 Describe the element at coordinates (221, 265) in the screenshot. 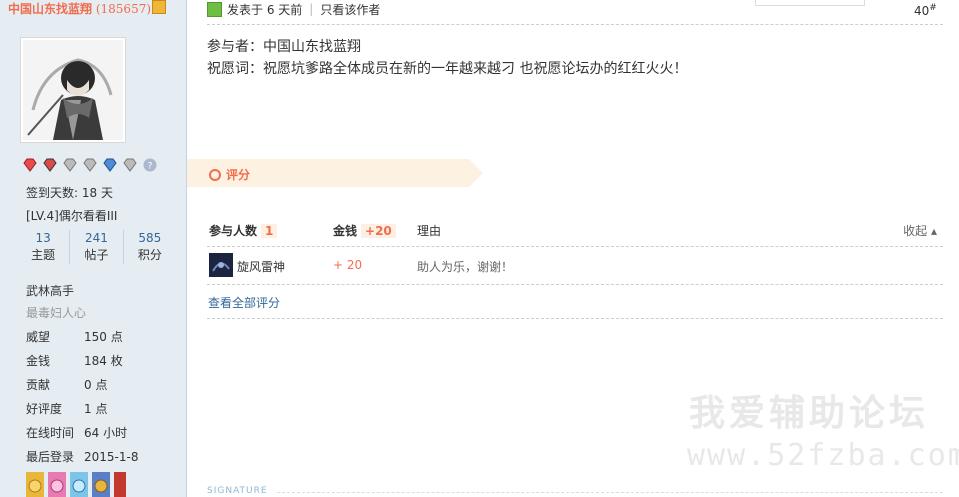

I see `rater-avatar` at that location.